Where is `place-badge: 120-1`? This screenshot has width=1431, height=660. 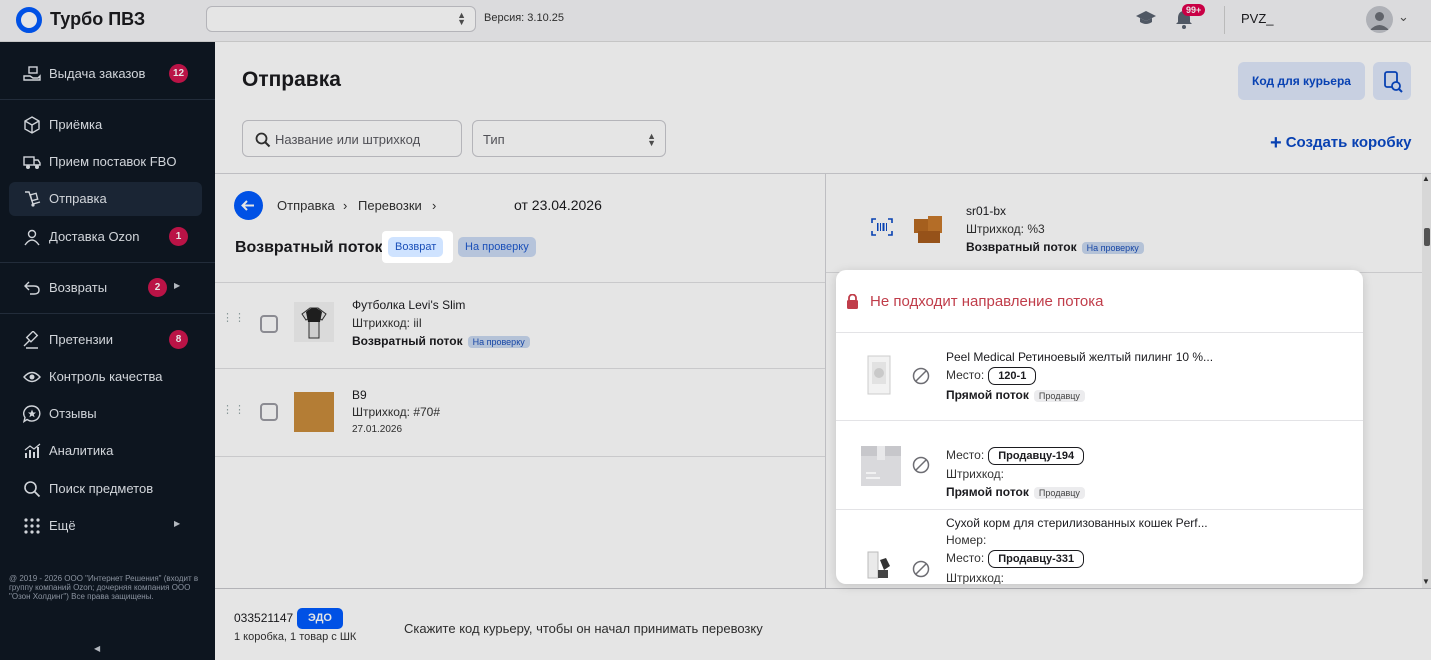
place-badge: 120-1 is located at coordinates (1012, 376).